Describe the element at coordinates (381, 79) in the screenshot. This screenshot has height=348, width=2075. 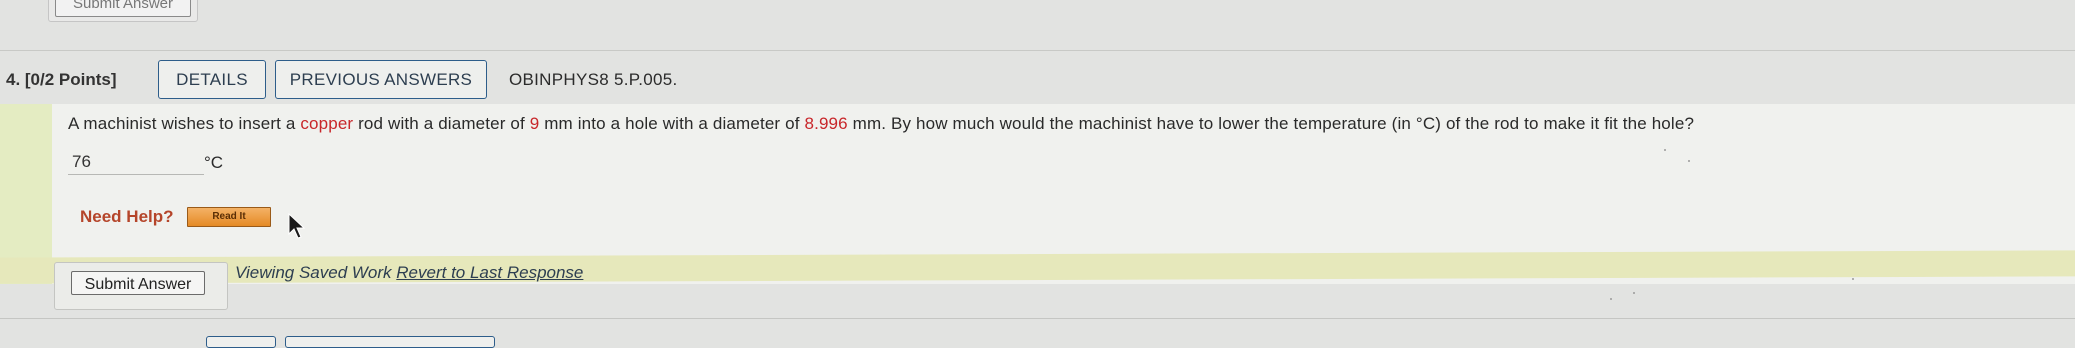
I see `previous-answers-button: PREVIOUS ANSWERS` at that location.